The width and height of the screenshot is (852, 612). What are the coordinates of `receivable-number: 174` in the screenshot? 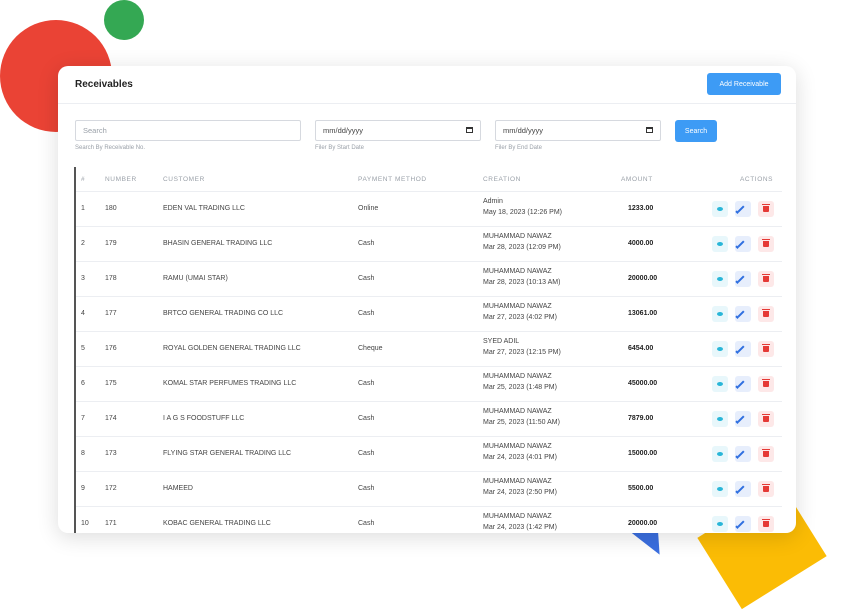 It's located at (111, 418).